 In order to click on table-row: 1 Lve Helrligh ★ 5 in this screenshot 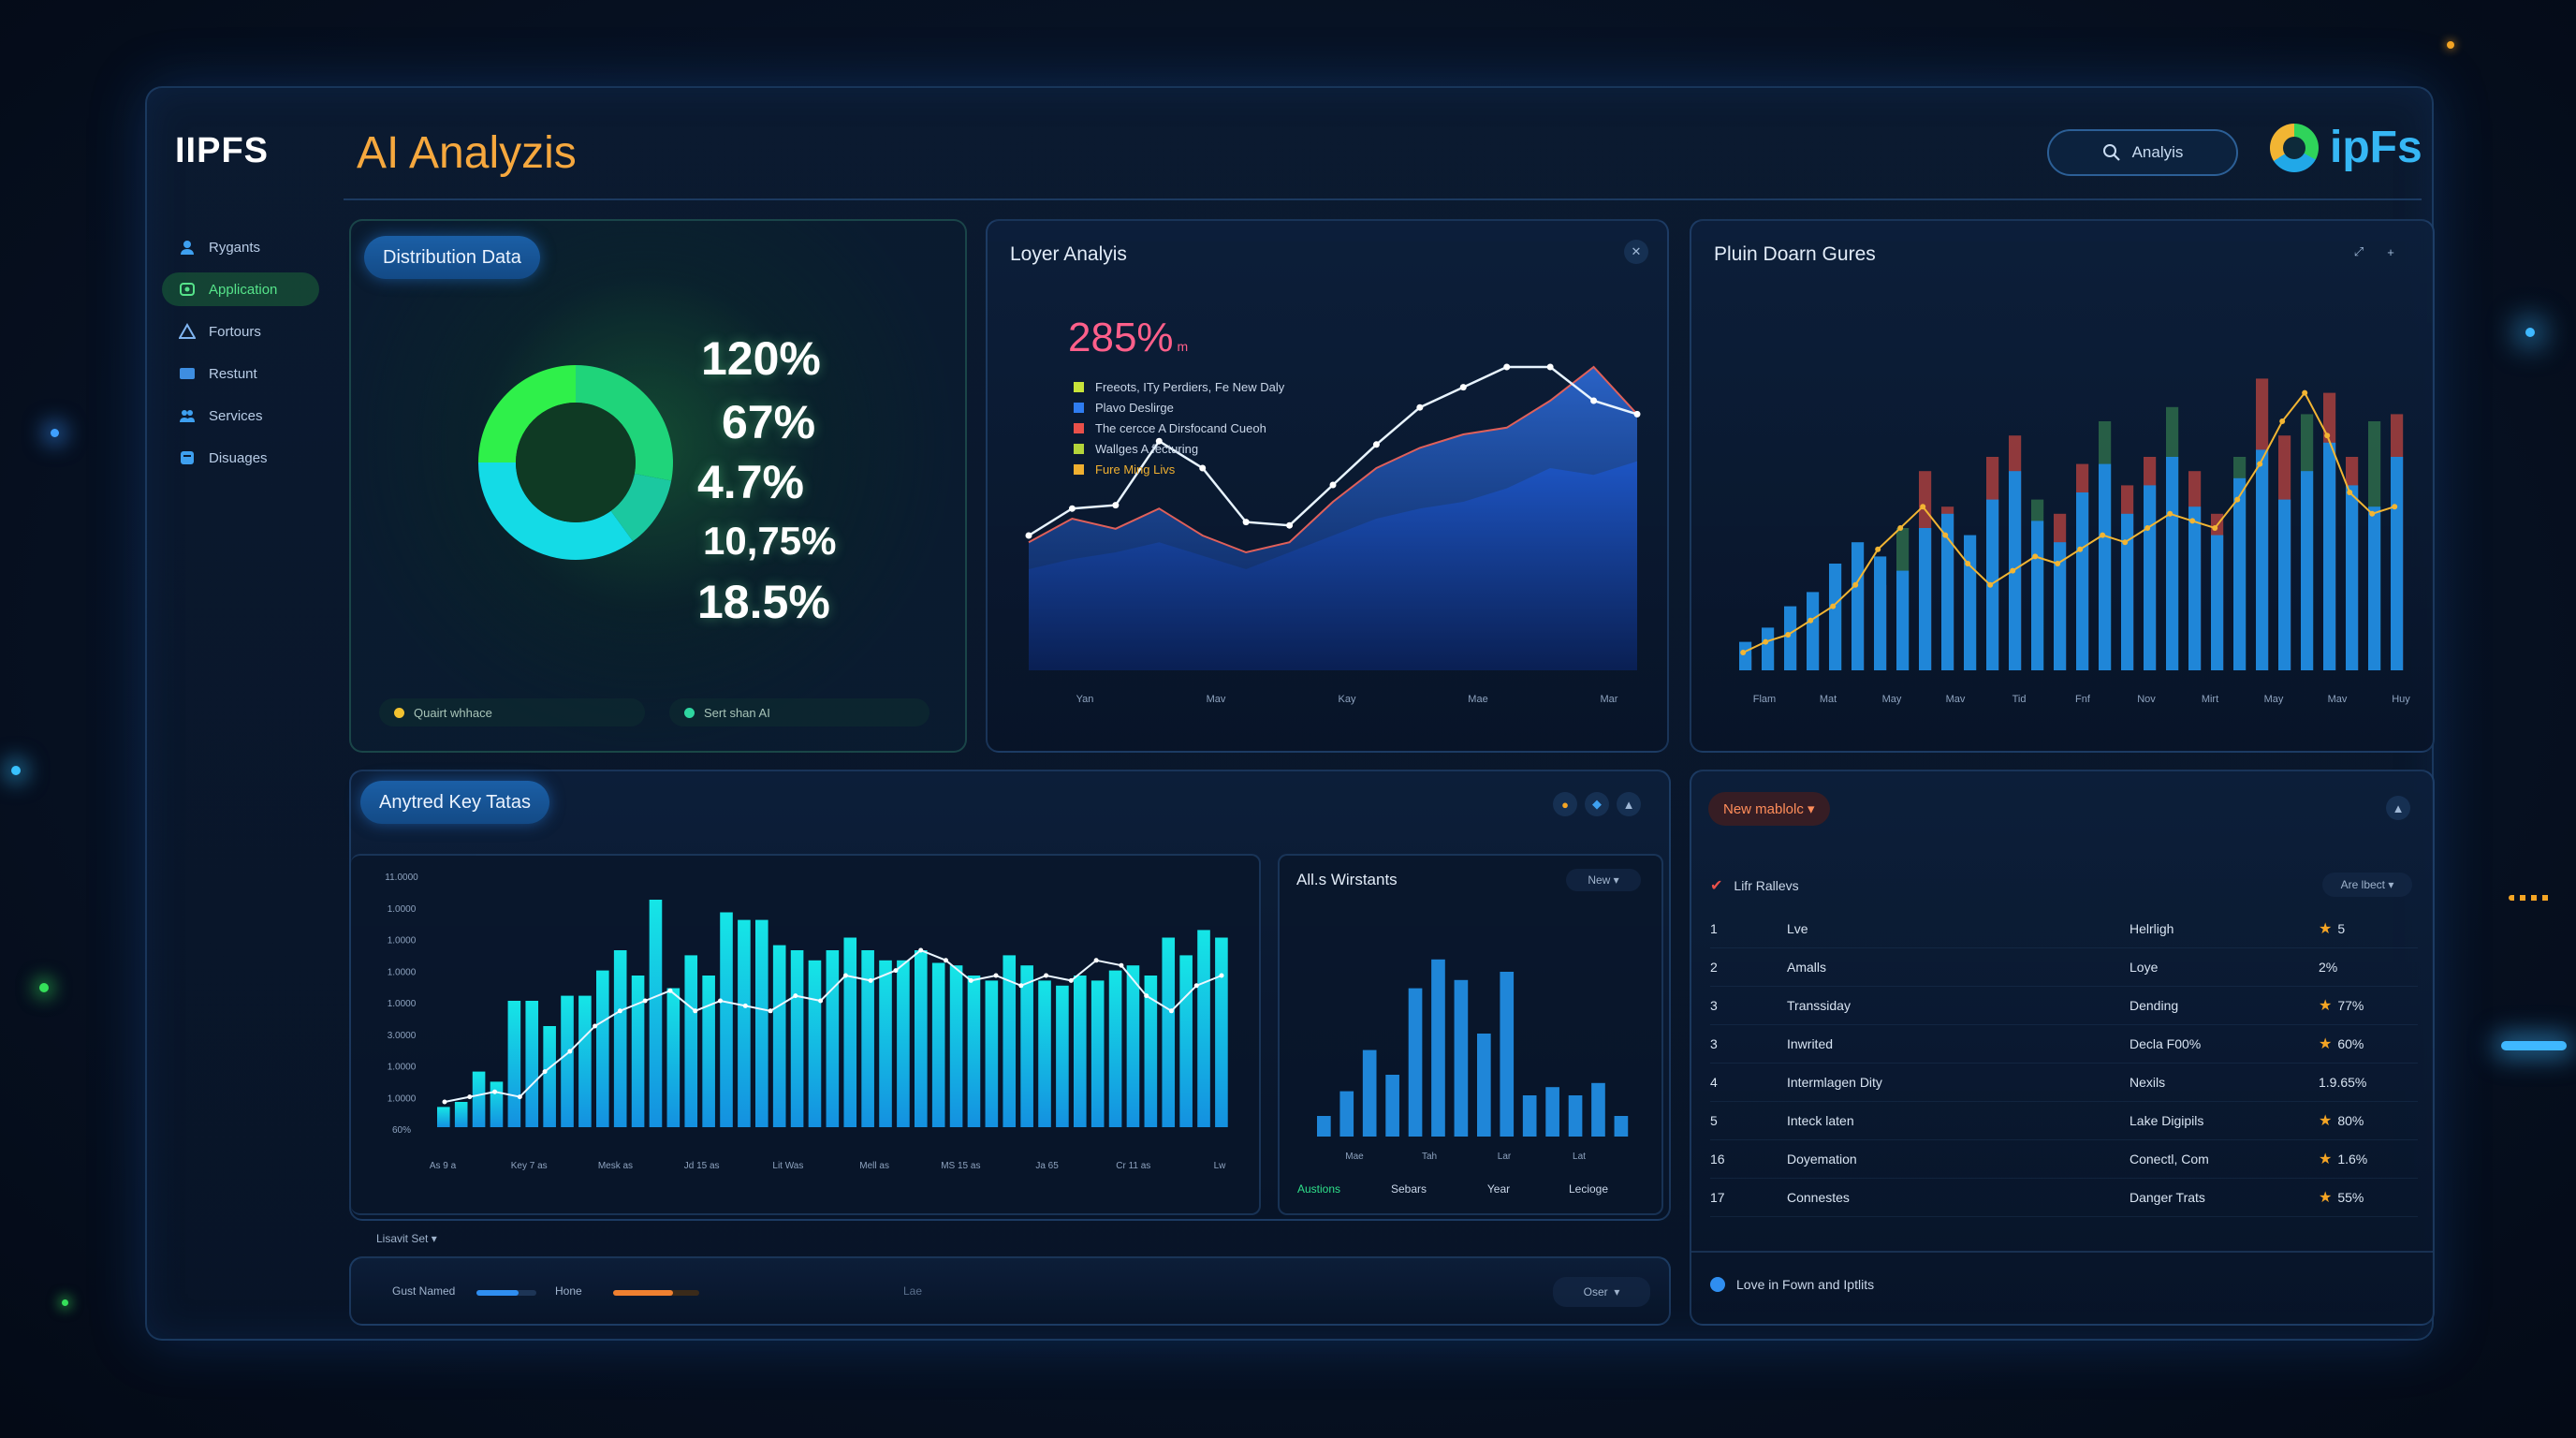, I will do `click(2064, 929)`.